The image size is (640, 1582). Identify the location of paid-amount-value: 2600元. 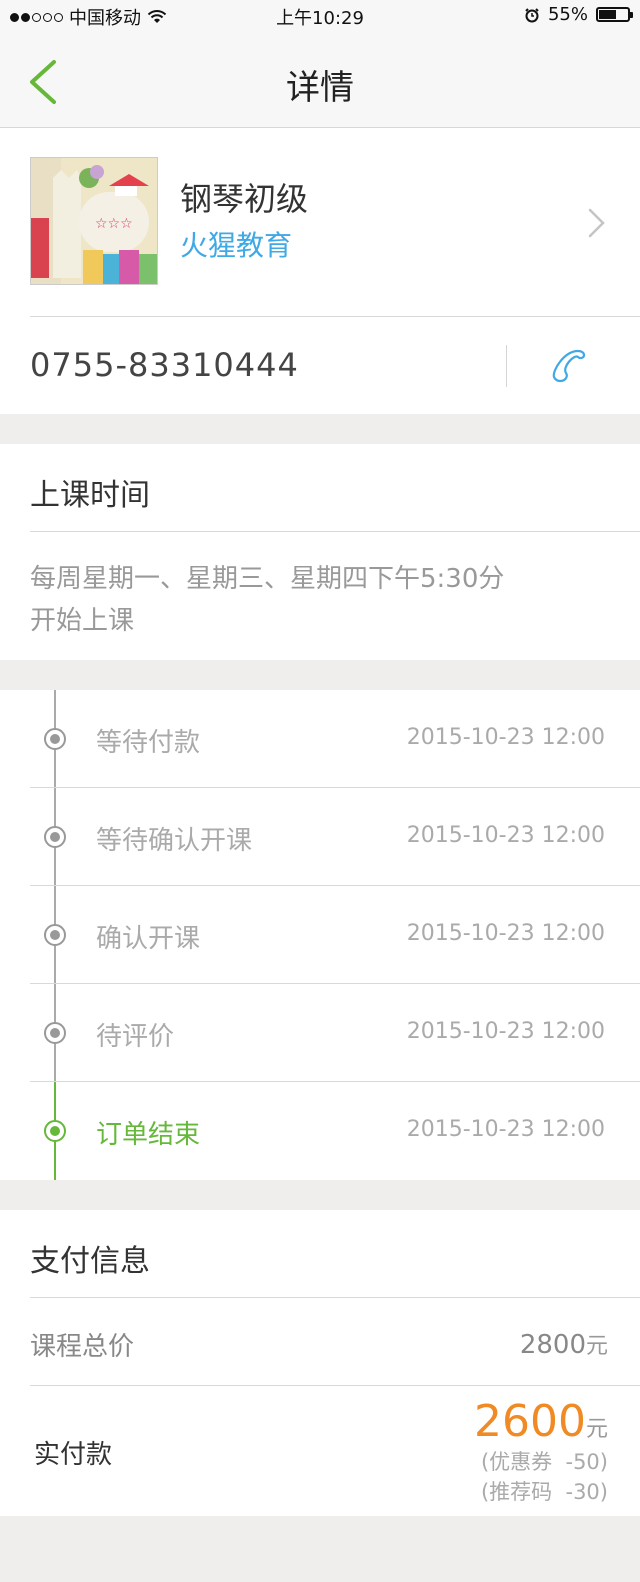
(541, 1421).